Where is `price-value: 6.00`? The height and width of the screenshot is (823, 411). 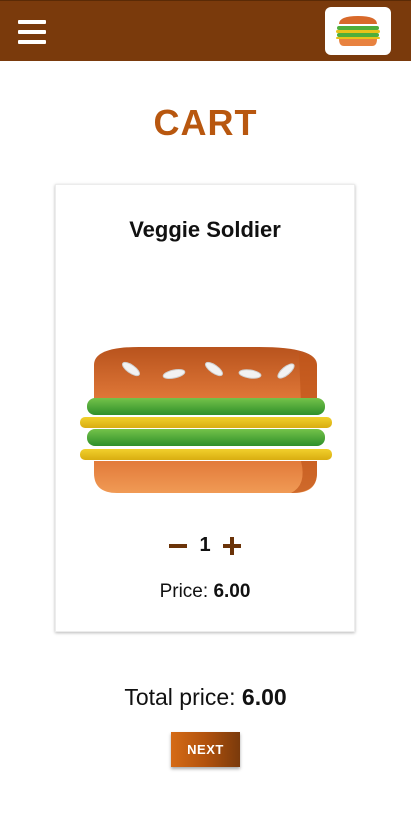
price-value: 6.00 is located at coordinates (232, 591).